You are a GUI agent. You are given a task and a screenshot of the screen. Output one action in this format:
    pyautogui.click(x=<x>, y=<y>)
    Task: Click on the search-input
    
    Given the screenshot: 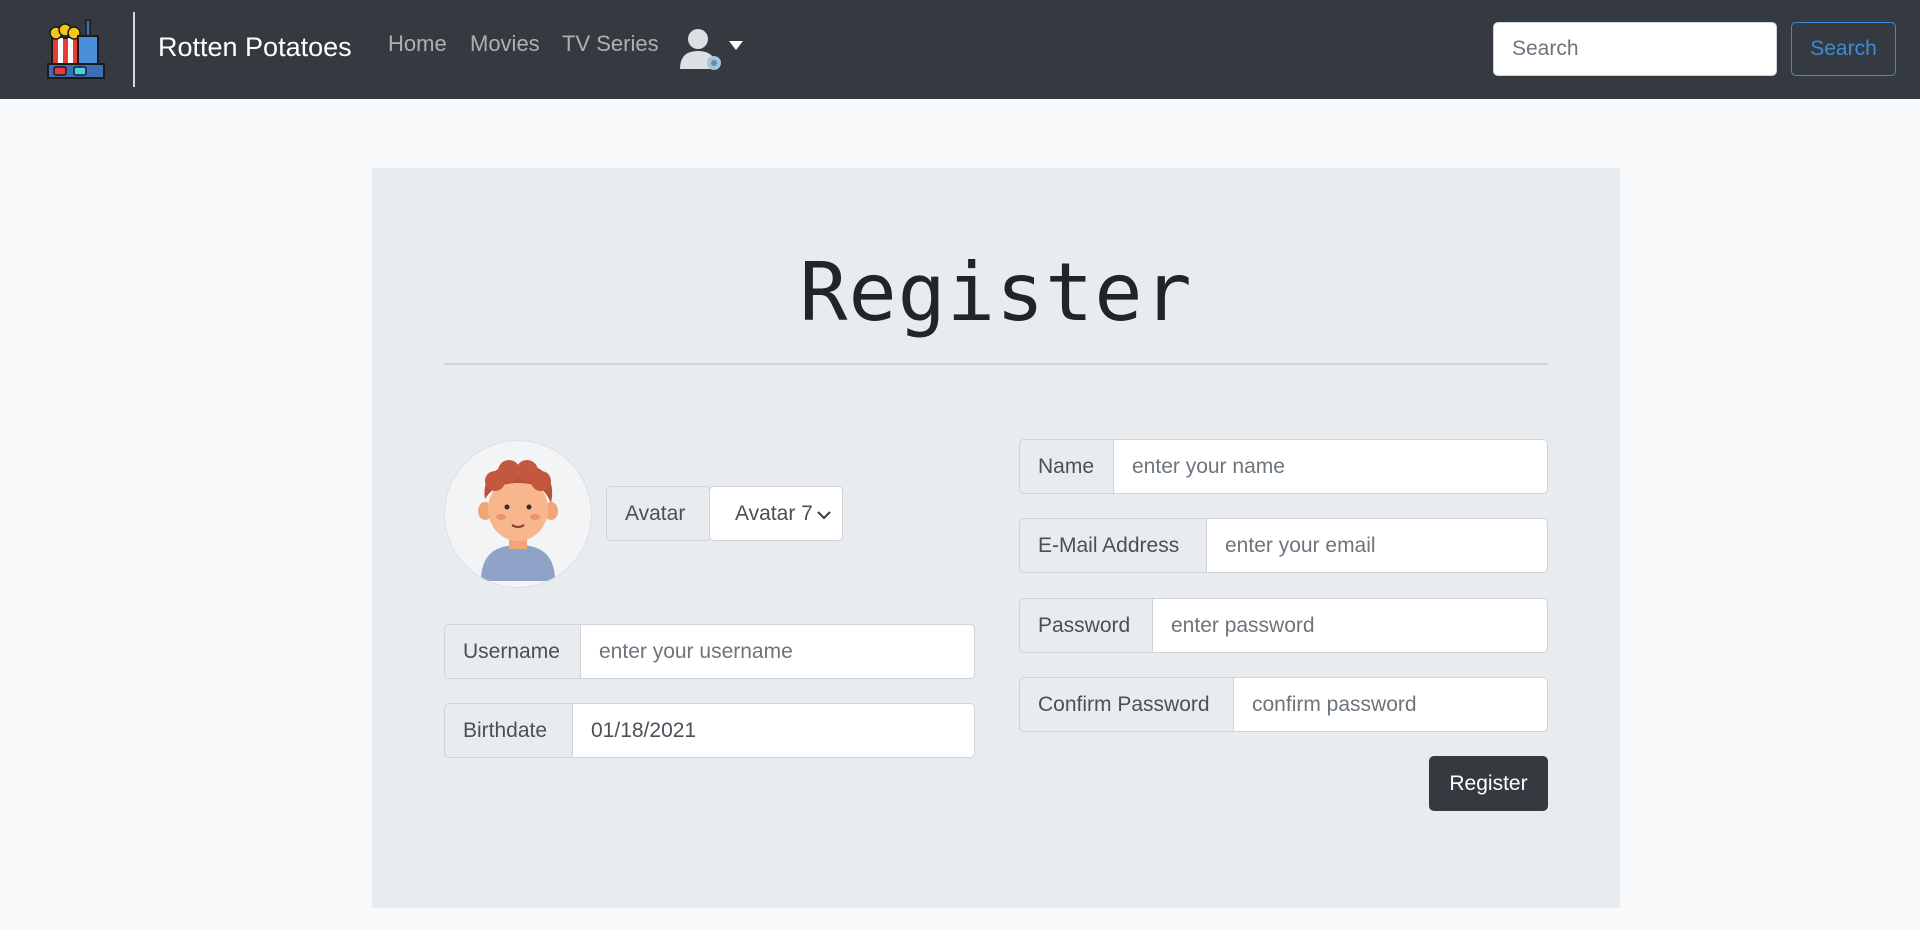 What is the action you would take?
    pyautogui.click(x=1635, y=49)
    